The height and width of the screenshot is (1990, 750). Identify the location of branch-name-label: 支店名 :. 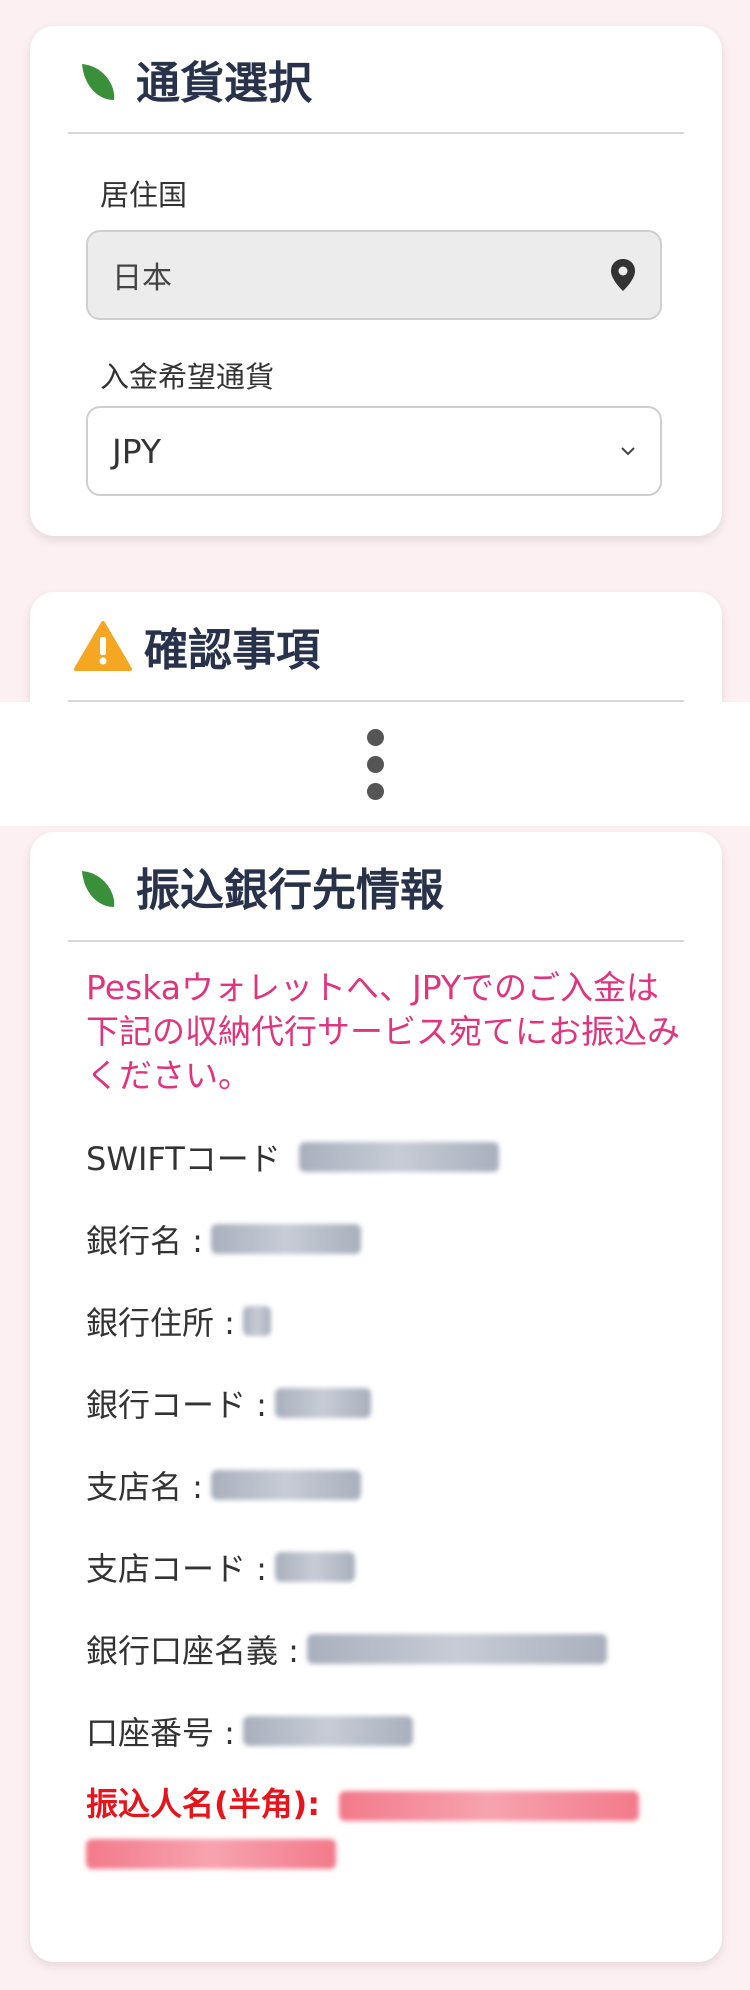
(144, 1487).